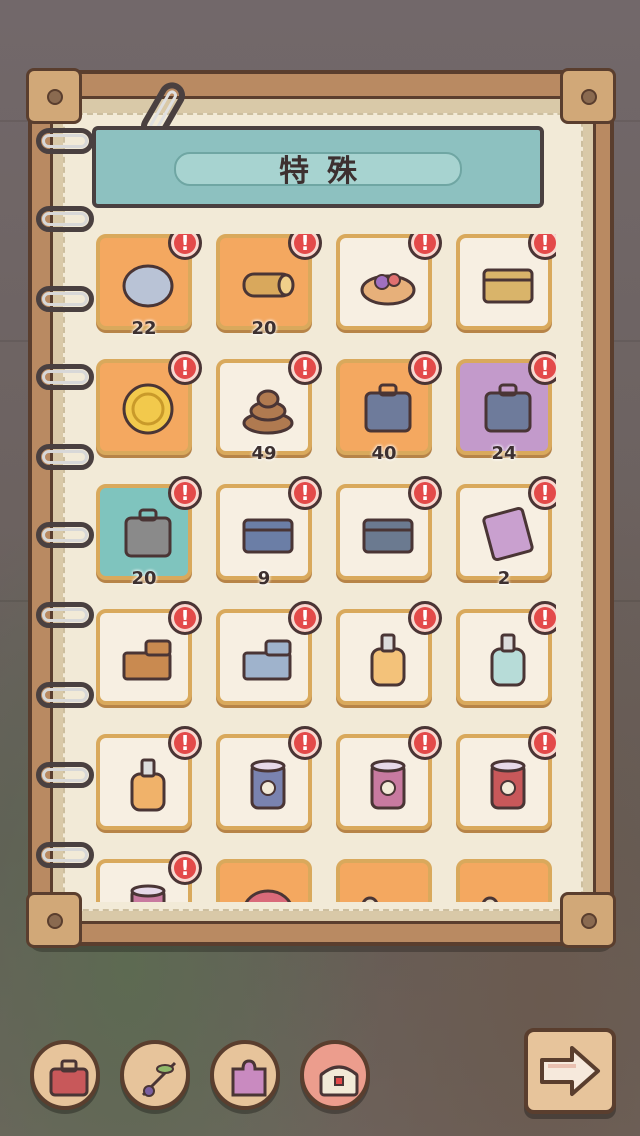 This screenshot has height=1136, width=640. I want to click on suitcase-orange-icon, so click(388, 409).